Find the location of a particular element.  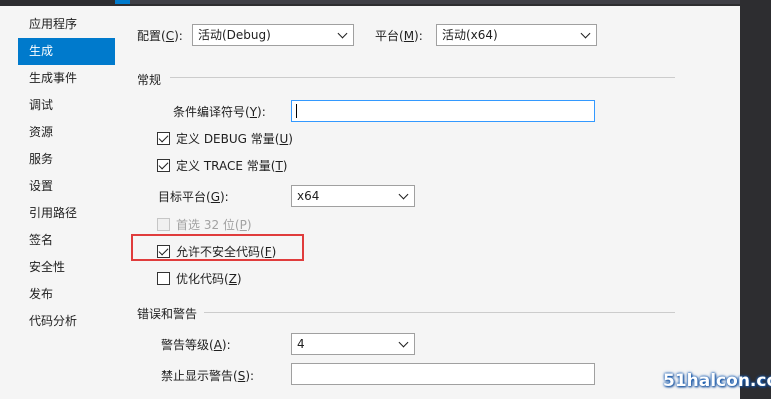

conditional-symbols-input is located at coordinates (443, 111).